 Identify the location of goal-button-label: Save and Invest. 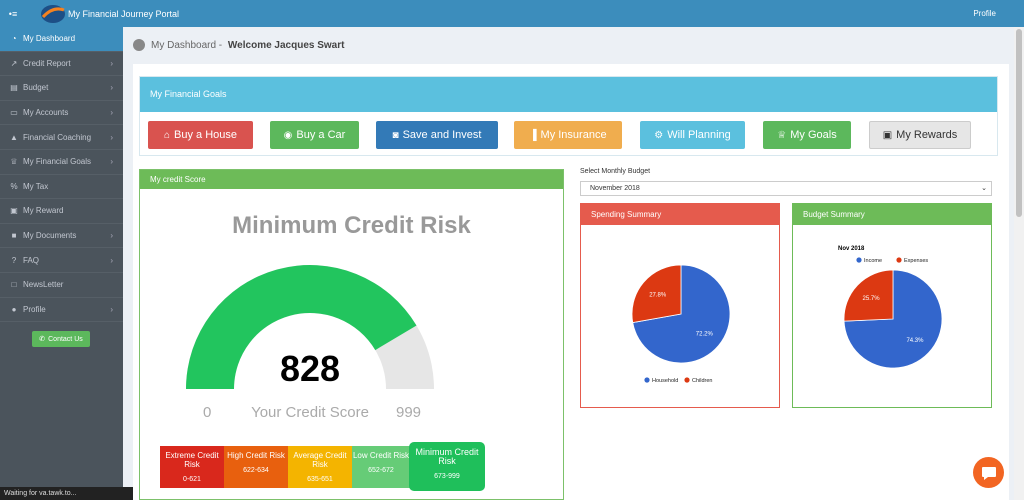
(442, 135).